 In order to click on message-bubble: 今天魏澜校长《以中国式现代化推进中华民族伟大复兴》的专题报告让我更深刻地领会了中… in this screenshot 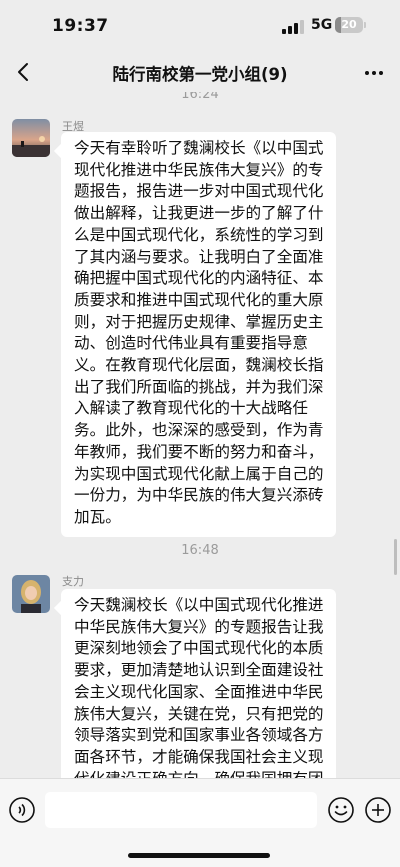, I will do `click(198, 683)`.